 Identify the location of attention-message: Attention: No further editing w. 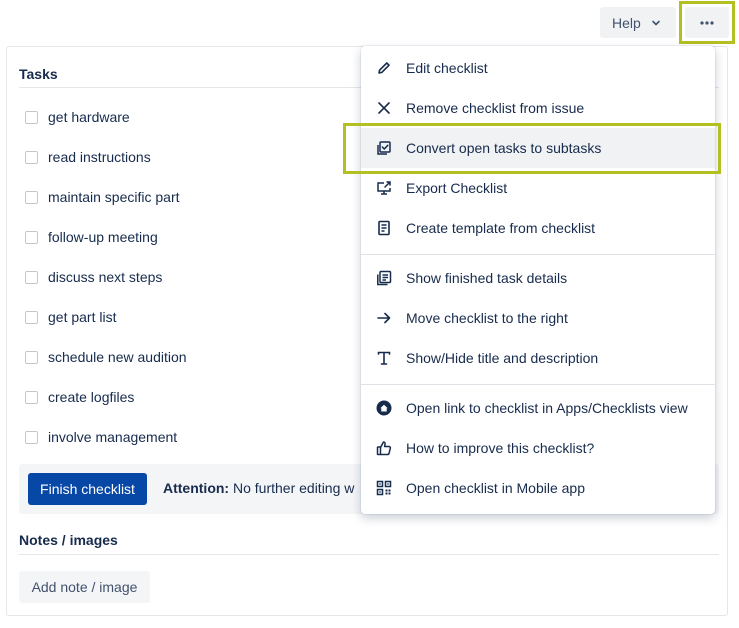
(258, 488).